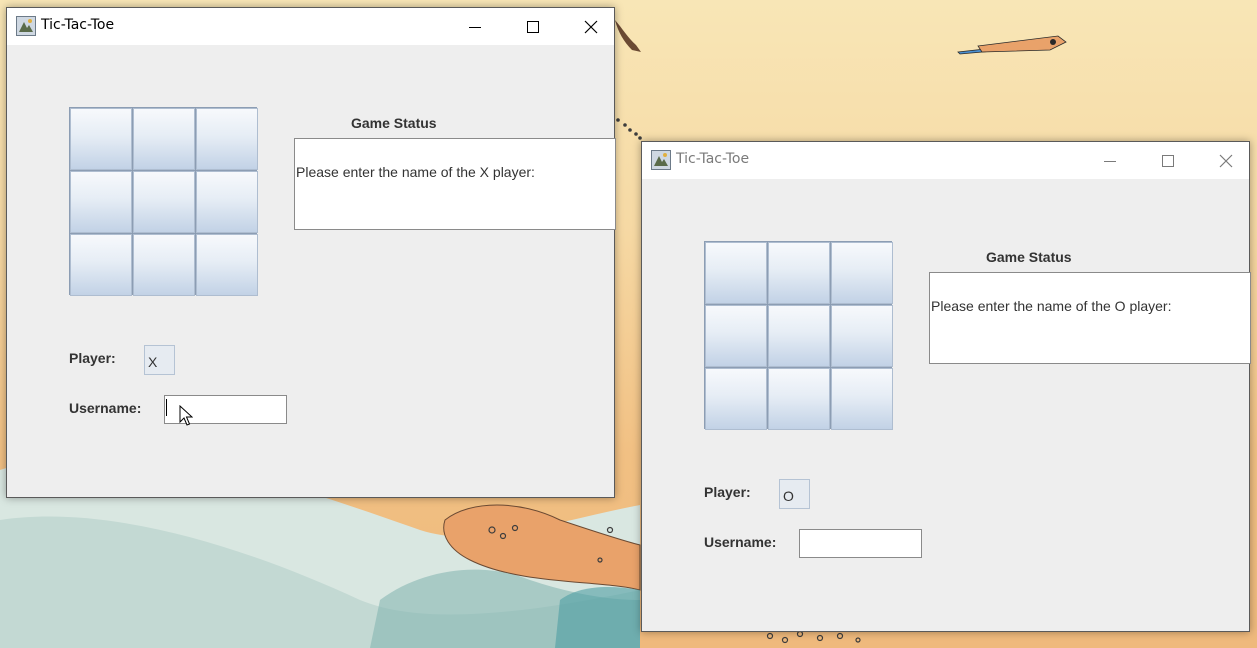 This screenshot has width=1257, height=648. Describe the element at coordinates (794, 494) in the screenshot. I see `player-symbol-field: O` at that location.